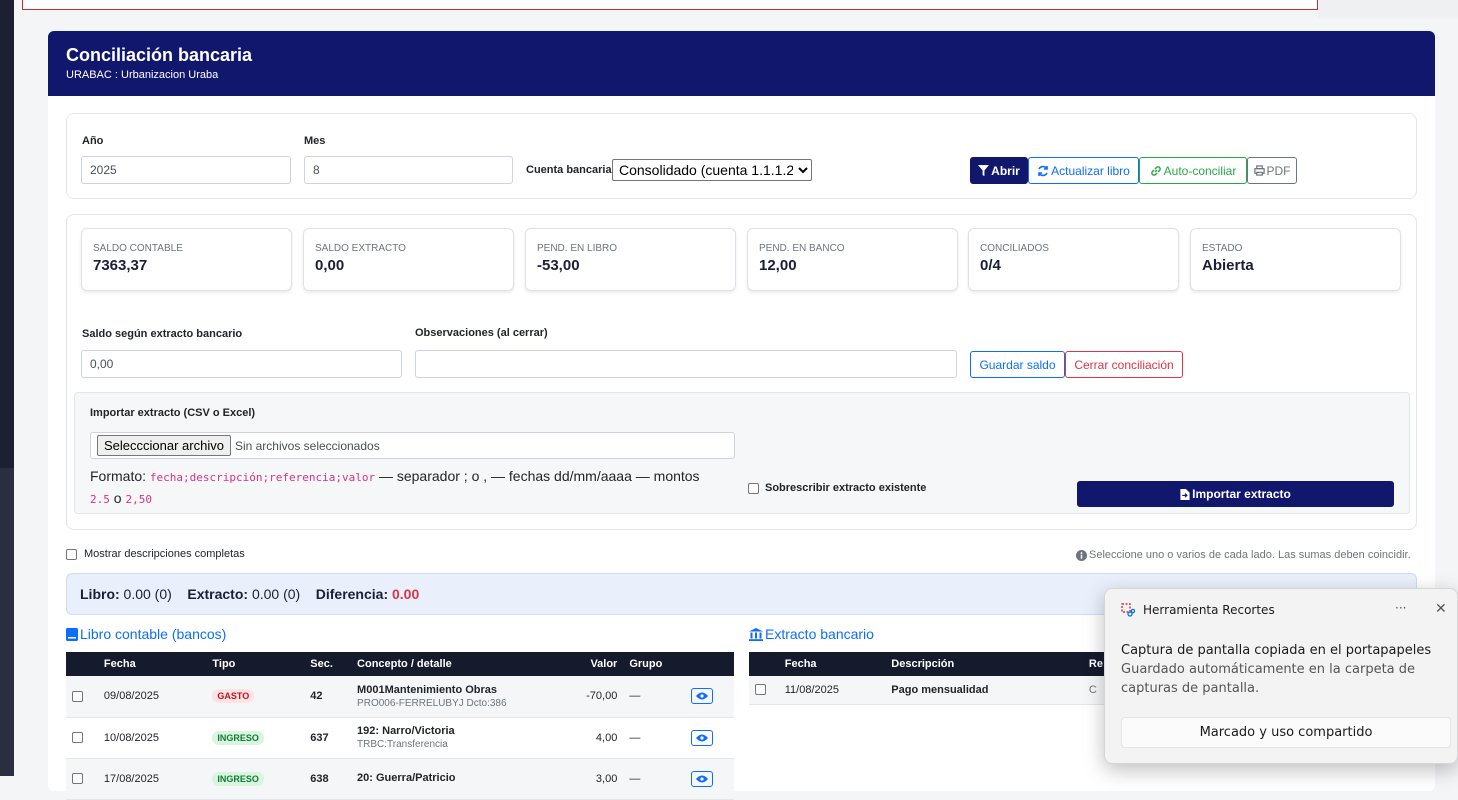 The height and width of the screenshot is (800, 1458). I want to click on year-input: 2025, so click(186, 170).